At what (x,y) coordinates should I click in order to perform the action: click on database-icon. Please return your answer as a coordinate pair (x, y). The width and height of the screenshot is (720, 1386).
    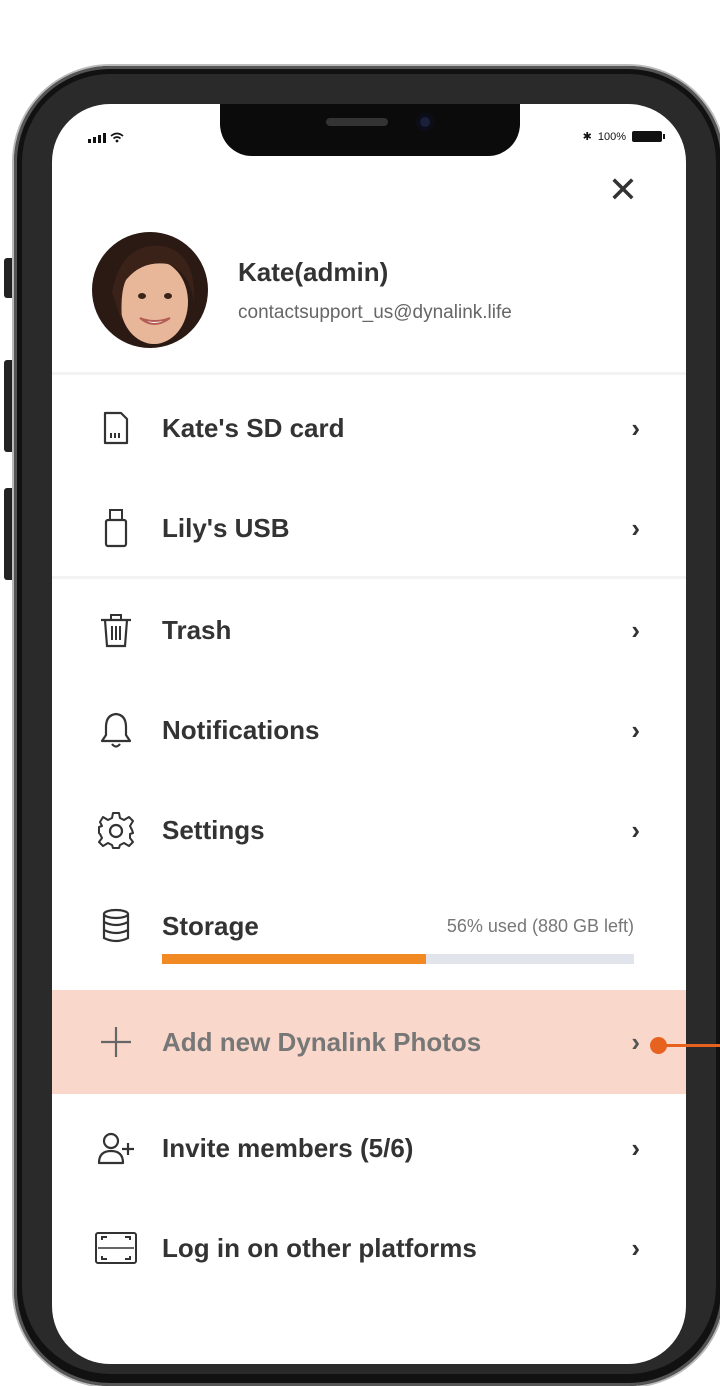
    Looking at the image, I should click on (116, 926).